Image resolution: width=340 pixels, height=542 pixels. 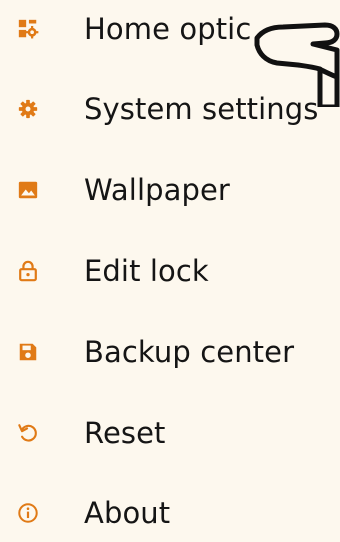 I want to click on menu-item-label: Reset, so click(x=125, y=433).